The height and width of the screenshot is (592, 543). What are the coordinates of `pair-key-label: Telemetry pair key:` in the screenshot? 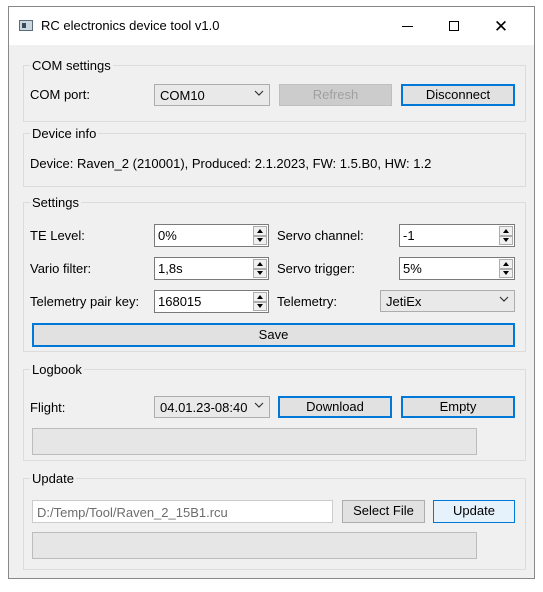 It's located at (85, 301).